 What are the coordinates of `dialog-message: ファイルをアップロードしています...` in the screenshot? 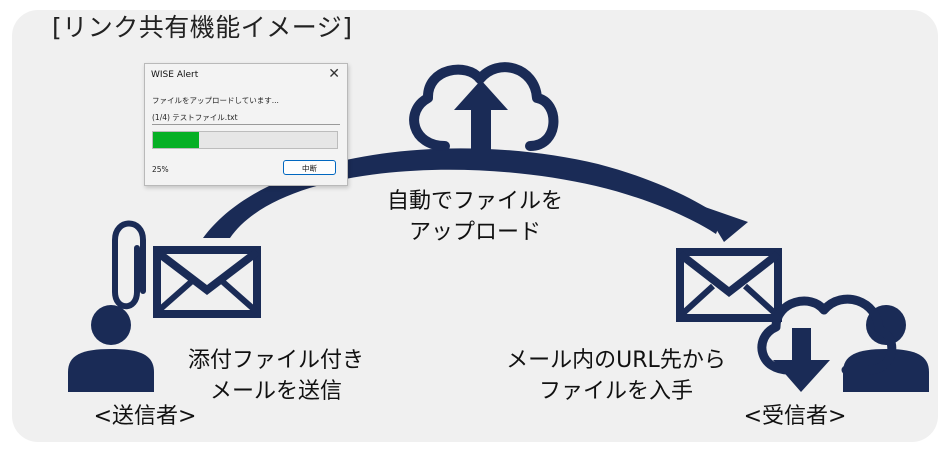 It's located at (215, 100).